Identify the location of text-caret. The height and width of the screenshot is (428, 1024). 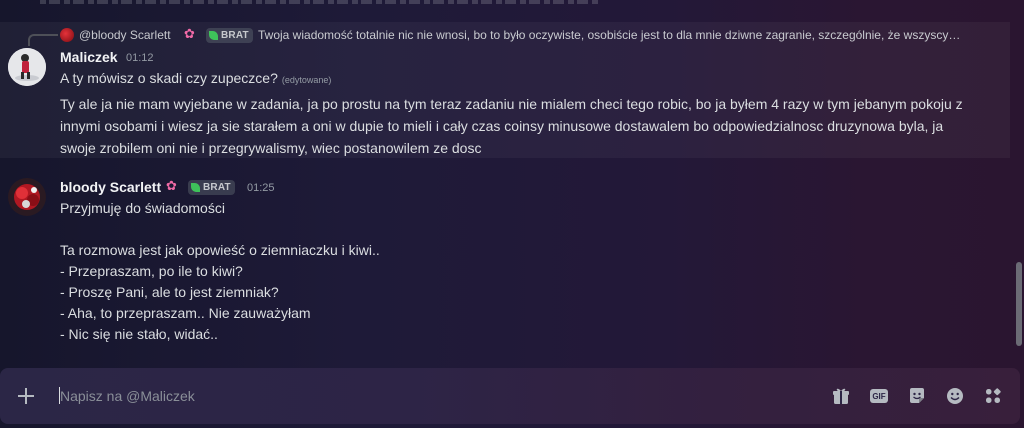
(59, 395).